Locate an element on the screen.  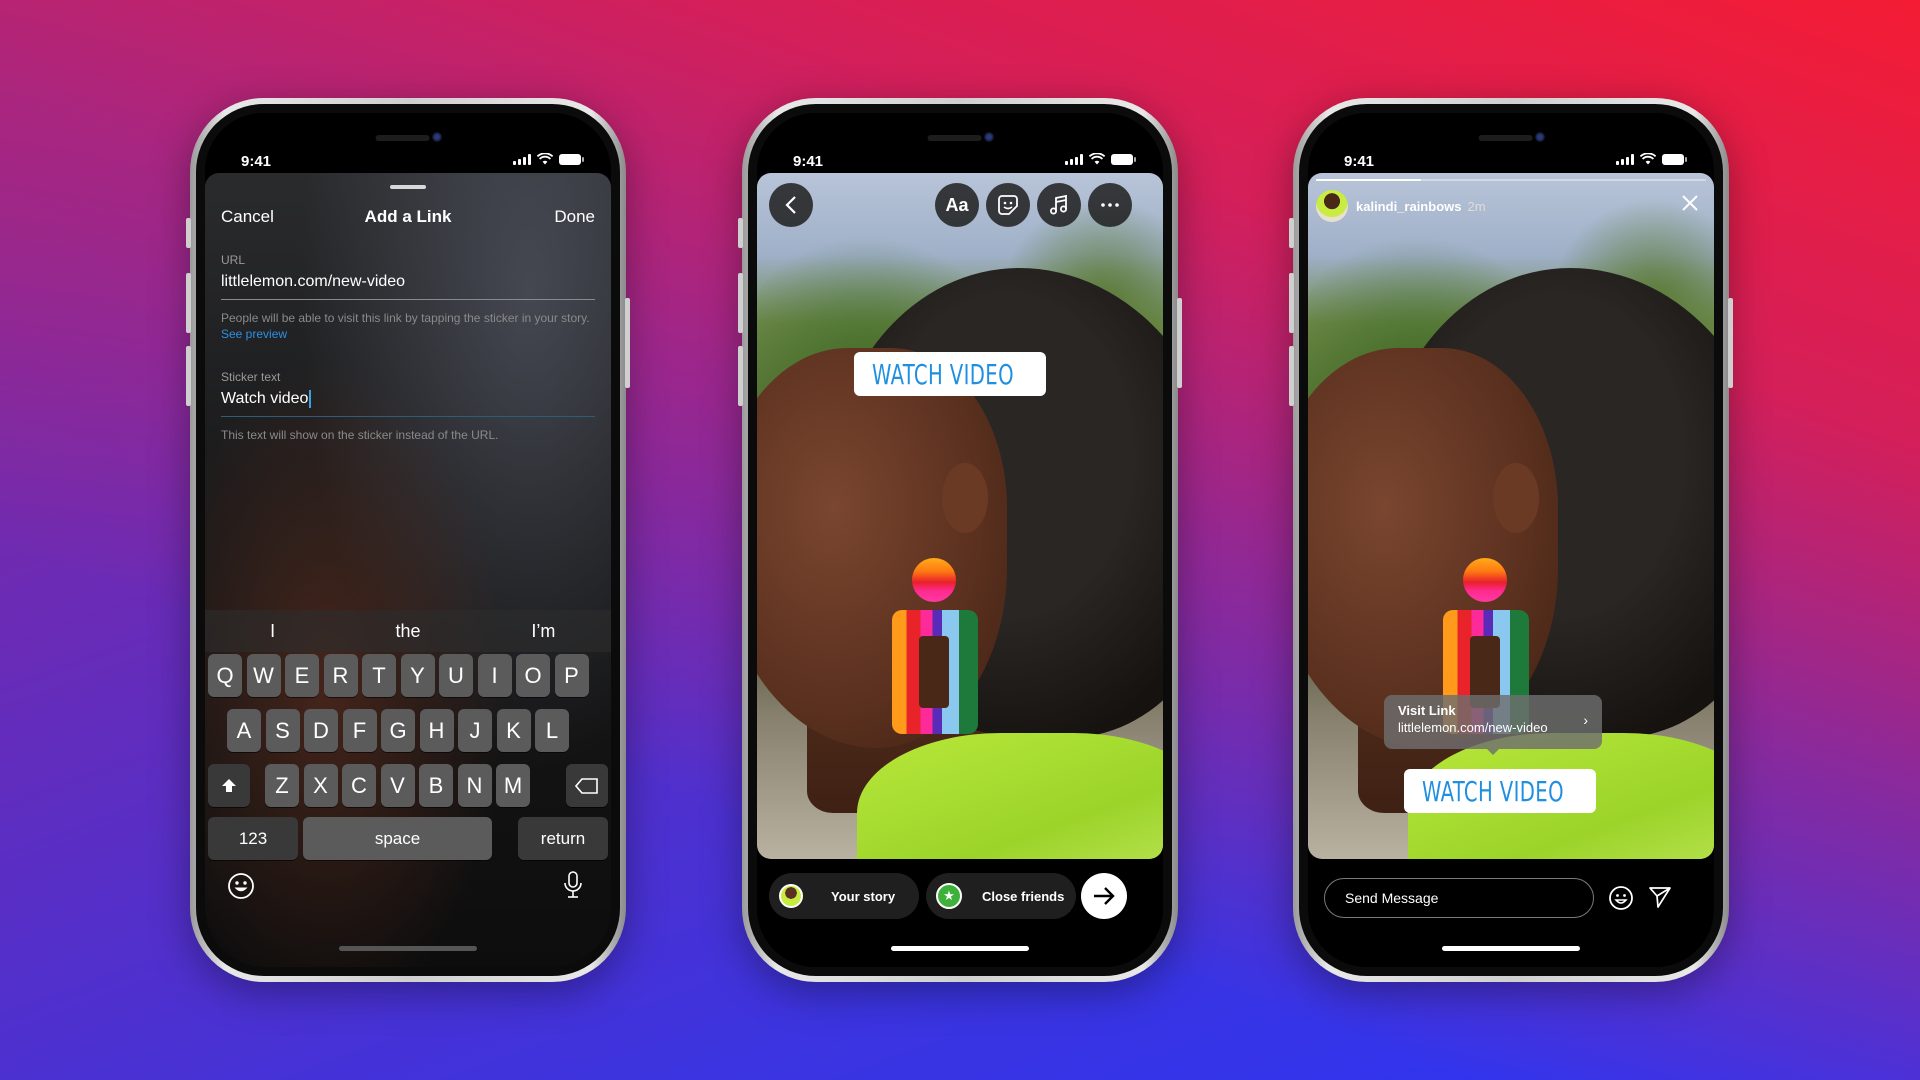
dictation-button is located at coordinates (573, 887).